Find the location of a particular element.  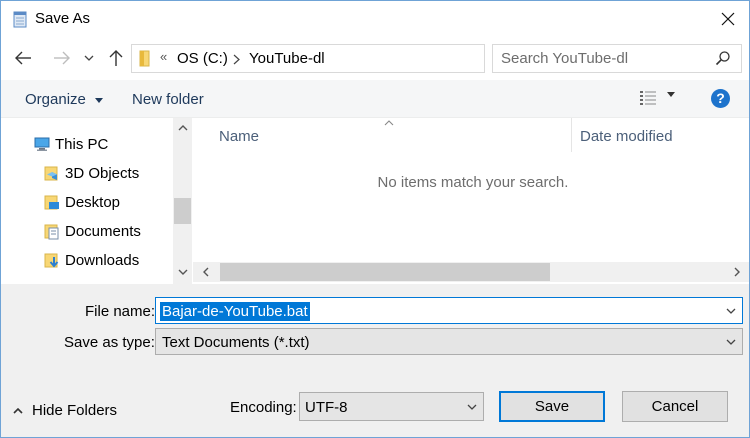

encoding-select: UTF-8 is located at coordinates (391, 406).